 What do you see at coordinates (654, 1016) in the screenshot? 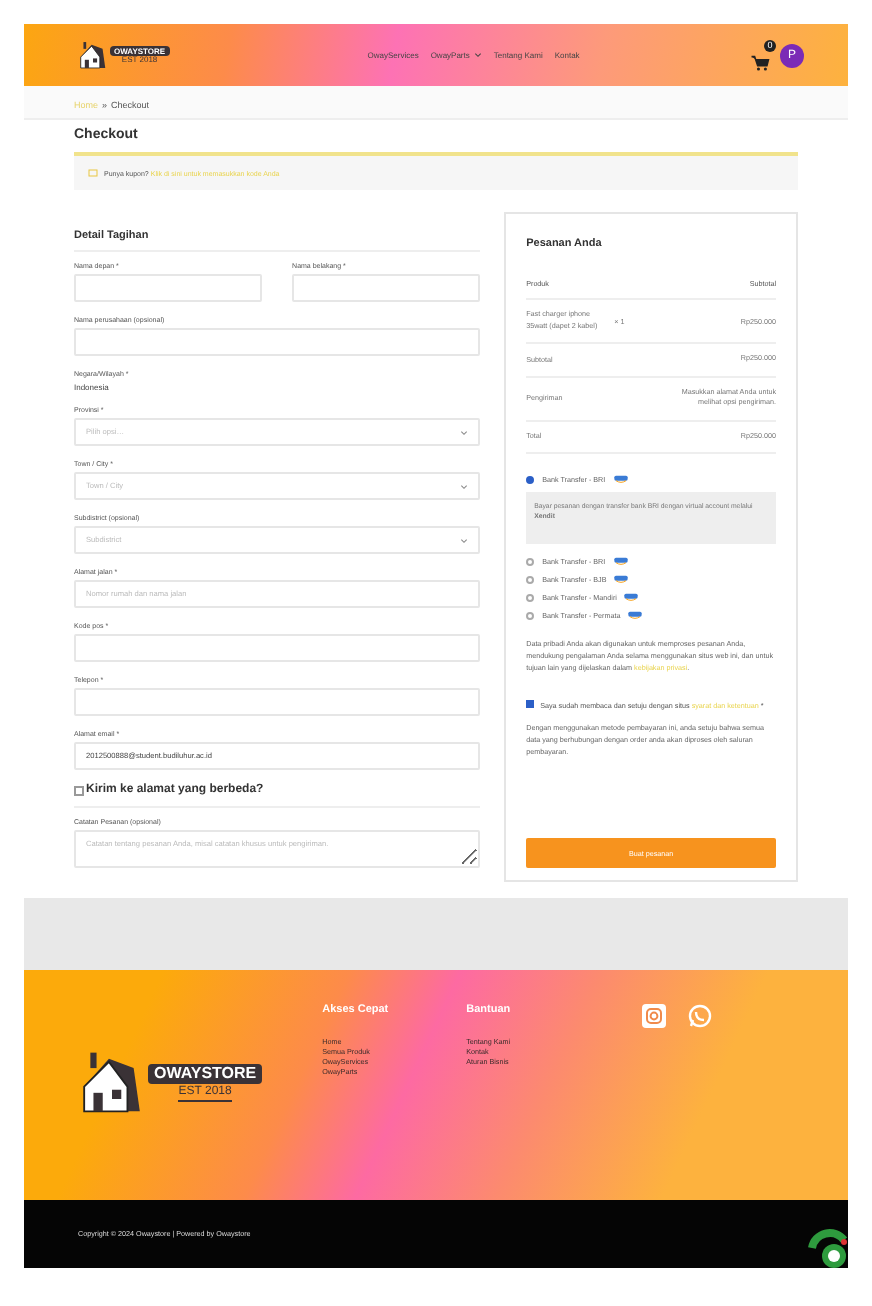
I see `instagram-icon` at bounding box center [654, 1016].